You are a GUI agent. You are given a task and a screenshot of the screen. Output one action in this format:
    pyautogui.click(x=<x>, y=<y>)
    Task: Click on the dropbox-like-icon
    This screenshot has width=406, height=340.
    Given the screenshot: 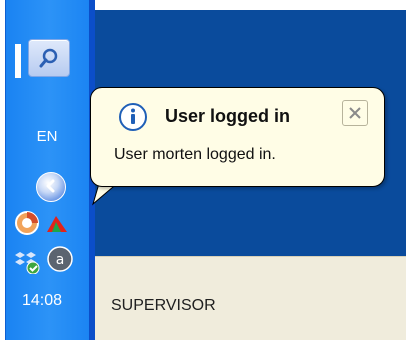 What is the action you would take?
    pyautogui.click(x=27, y=261)
    